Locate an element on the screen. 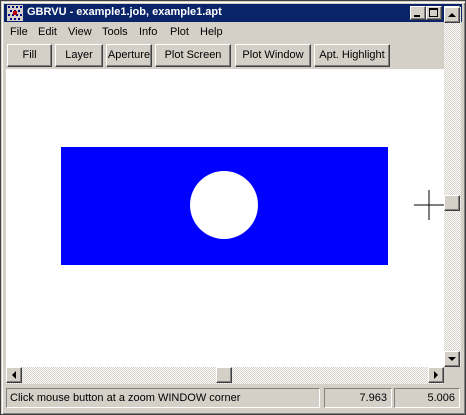  maximize-button is located at coordinates (434, 13).